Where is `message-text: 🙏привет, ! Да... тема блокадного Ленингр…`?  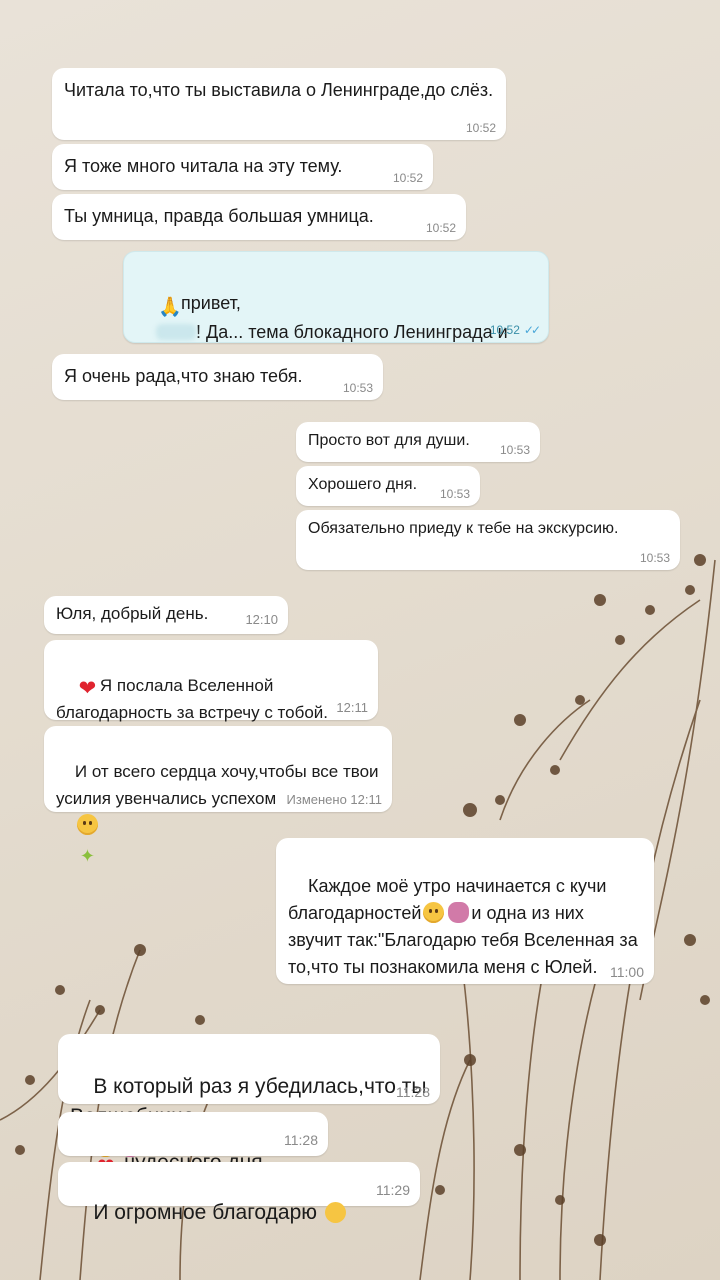 message-text: 🙏привет, ! Да... тема блокадного Ленингр… is located at coordinates (336, 347).